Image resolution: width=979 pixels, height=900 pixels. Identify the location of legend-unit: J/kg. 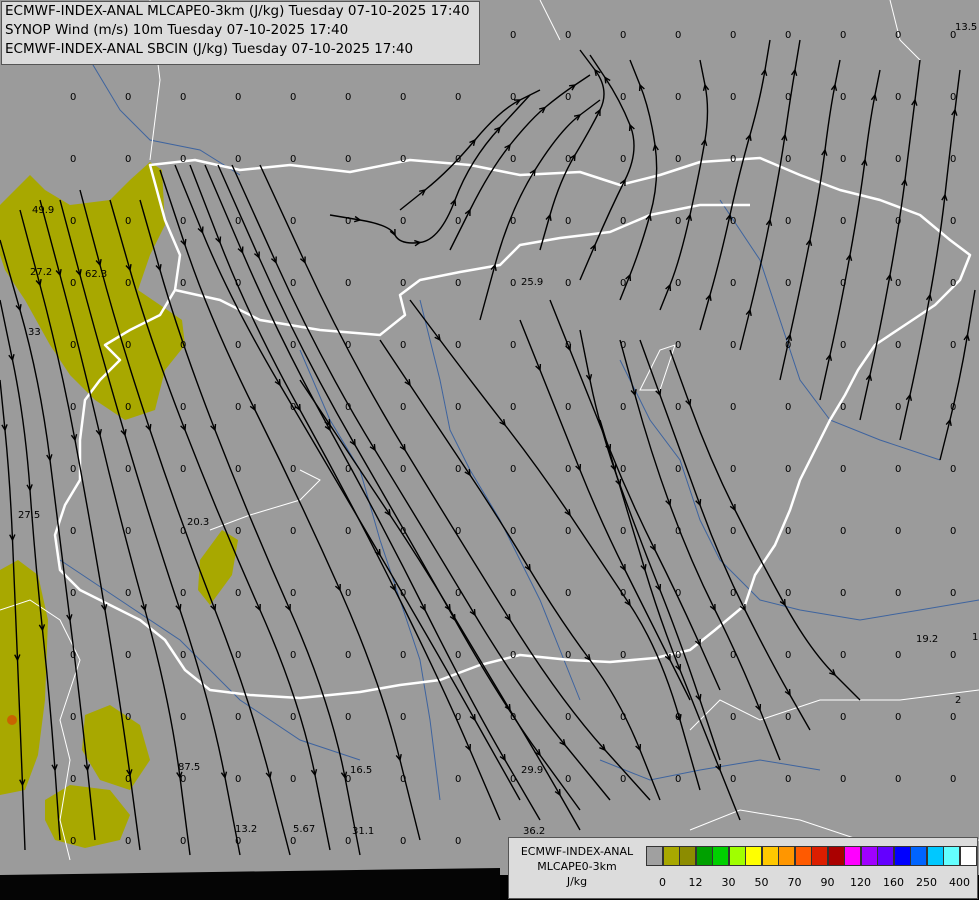
(577, 881).